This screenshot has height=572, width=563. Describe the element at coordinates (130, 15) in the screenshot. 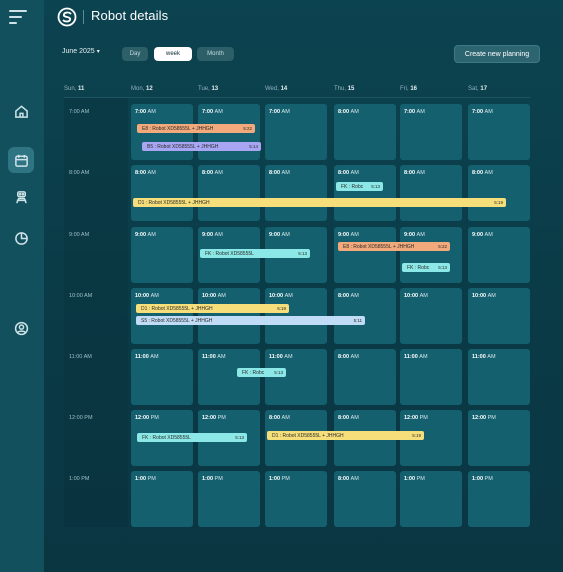

I see `page-title: Robot details` at that location.